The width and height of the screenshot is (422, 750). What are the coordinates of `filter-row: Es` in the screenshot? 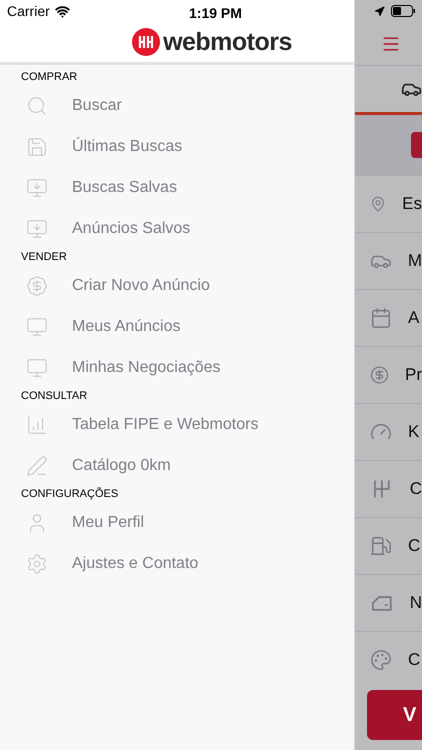 It's located at (388, 203).